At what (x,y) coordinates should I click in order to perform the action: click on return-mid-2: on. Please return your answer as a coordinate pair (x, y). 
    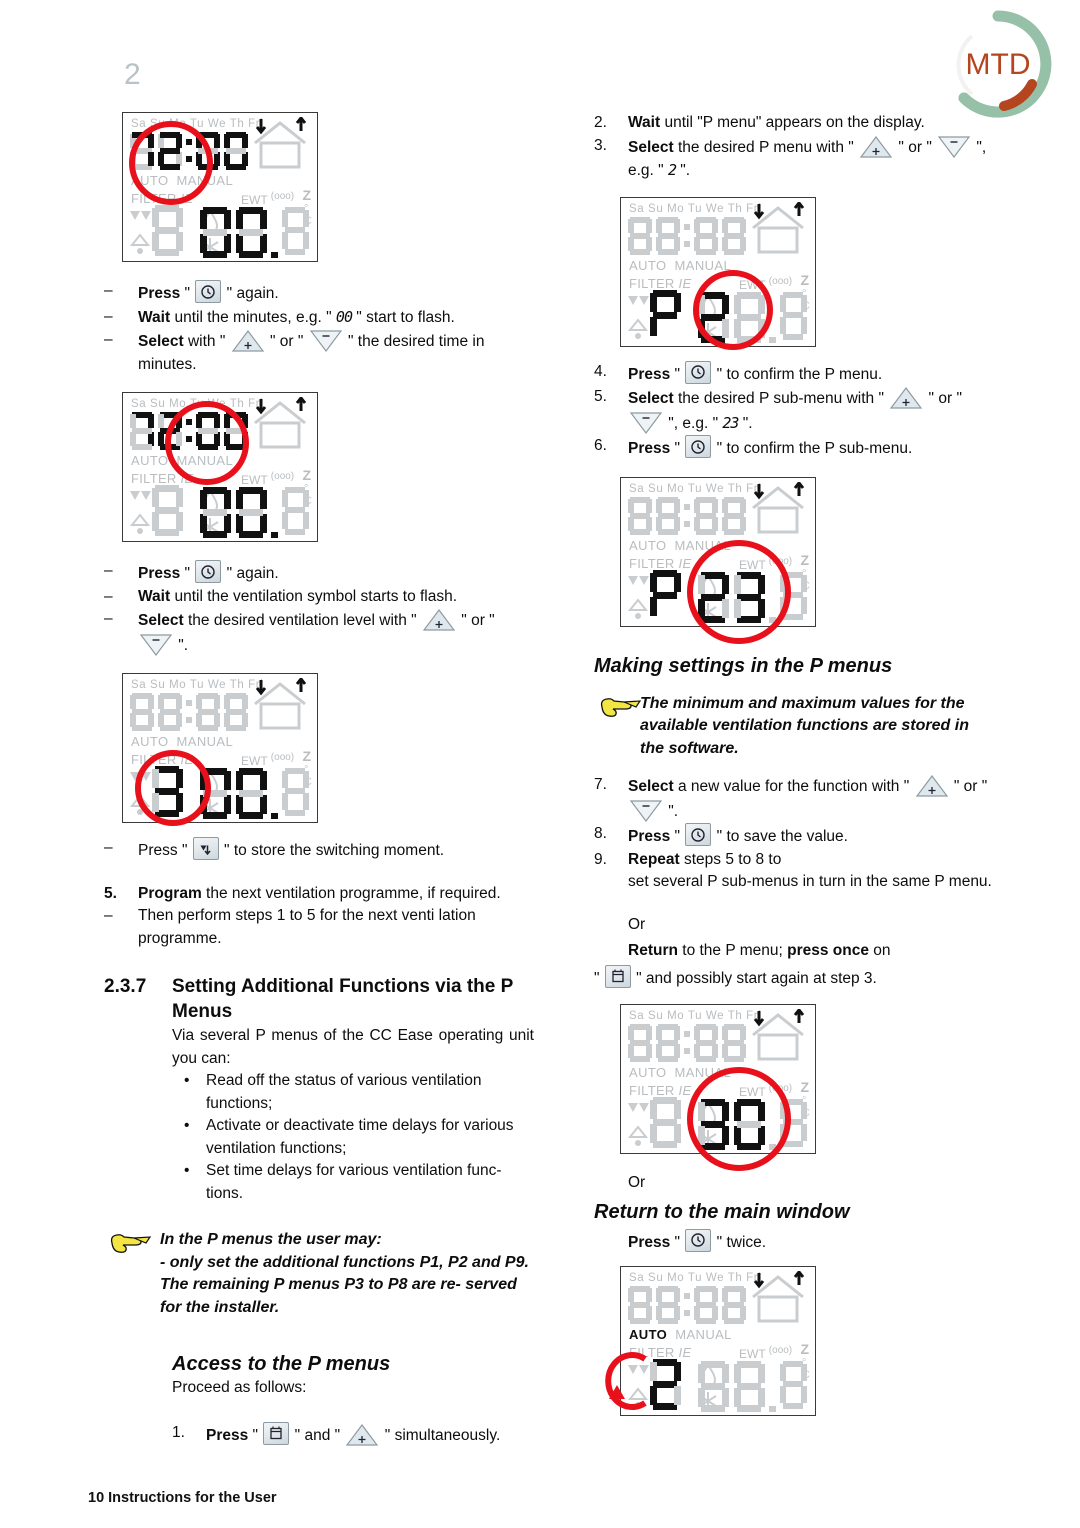
    Looking at the image, I should click on (879, 950).